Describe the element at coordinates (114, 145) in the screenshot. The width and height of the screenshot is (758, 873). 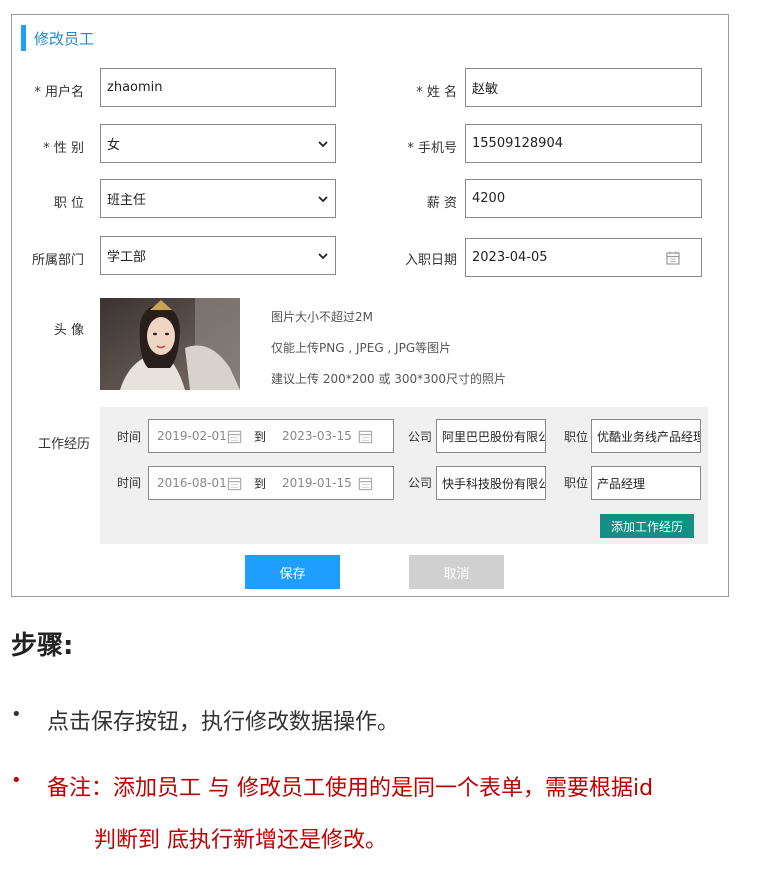
I see `gender-value: 女` at that location.